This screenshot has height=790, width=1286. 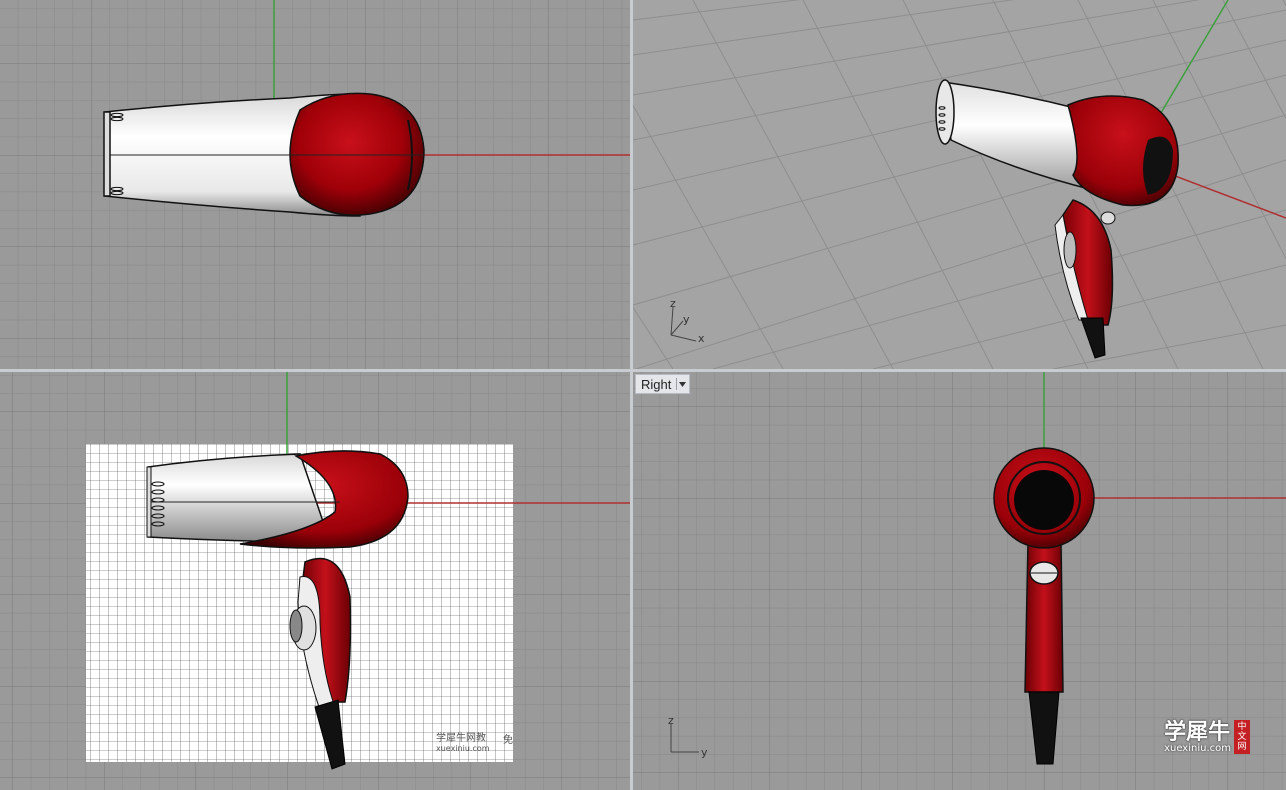 I want to click on viewport-title: Right, so click(x=656, y=384).